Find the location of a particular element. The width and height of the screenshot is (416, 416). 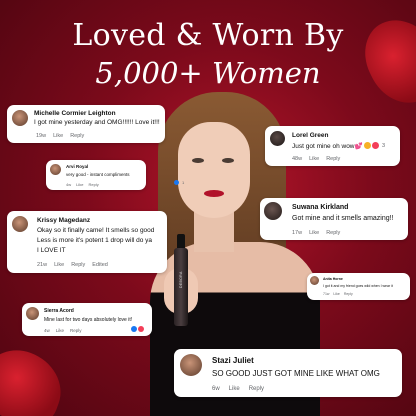

comment-actions: 71w Like Reply is located at coordinates (338, 294).